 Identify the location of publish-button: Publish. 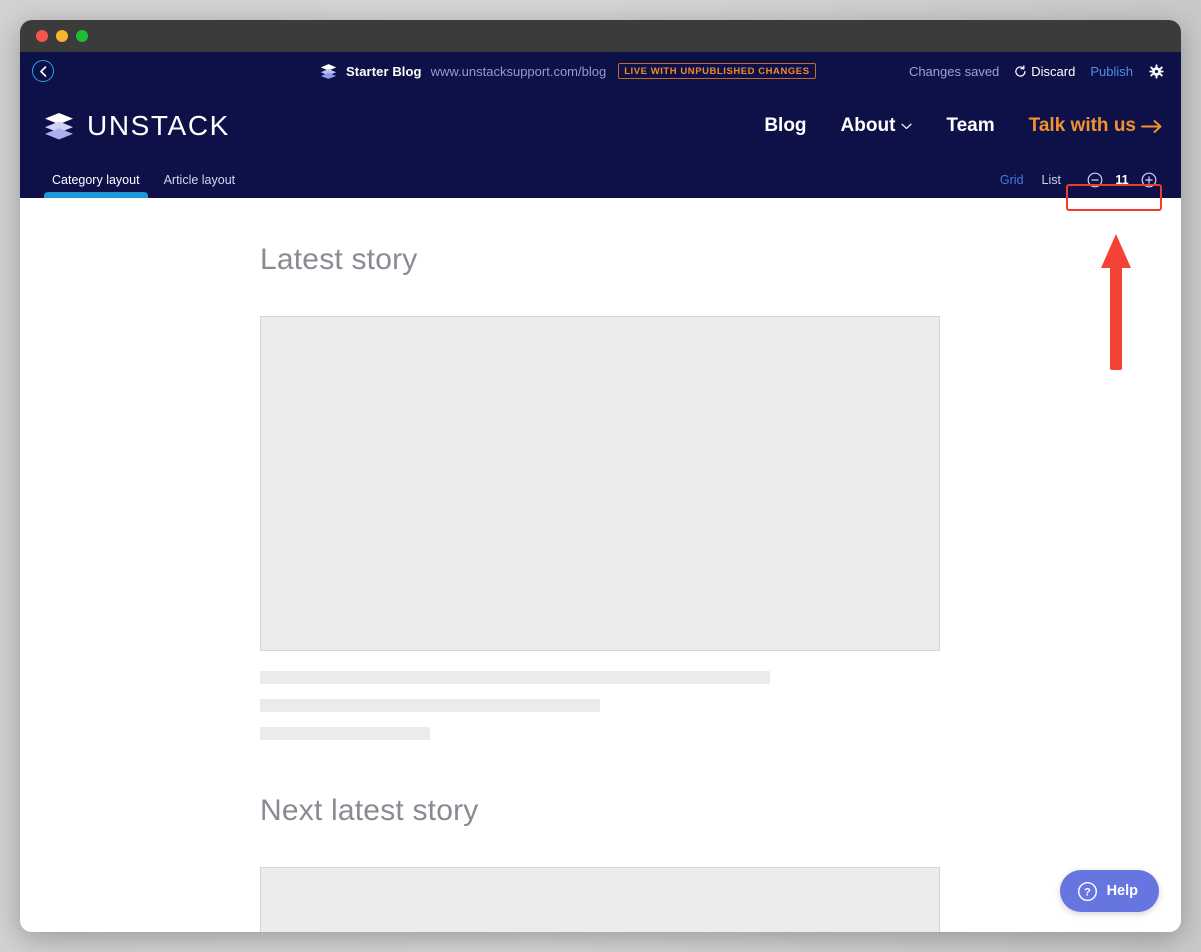
(1111, 71).